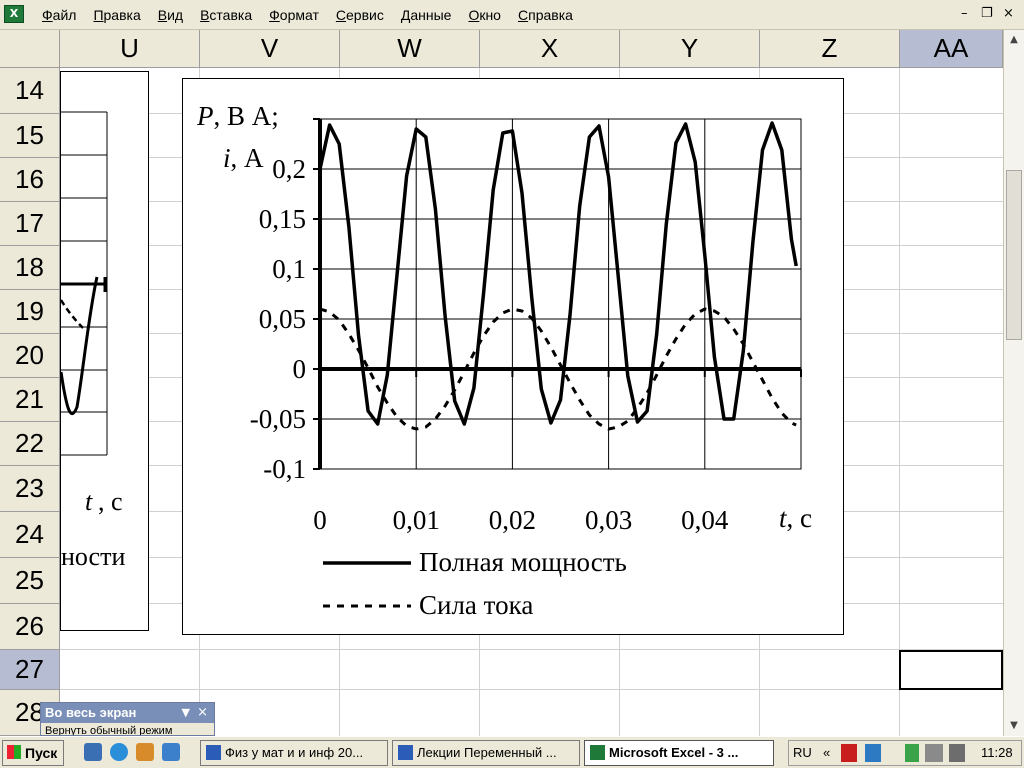 The image size is (1024, 768). Describe the element at coordinates (294, 15) in the screenshot. I see `menu-format: Формат` at that location.